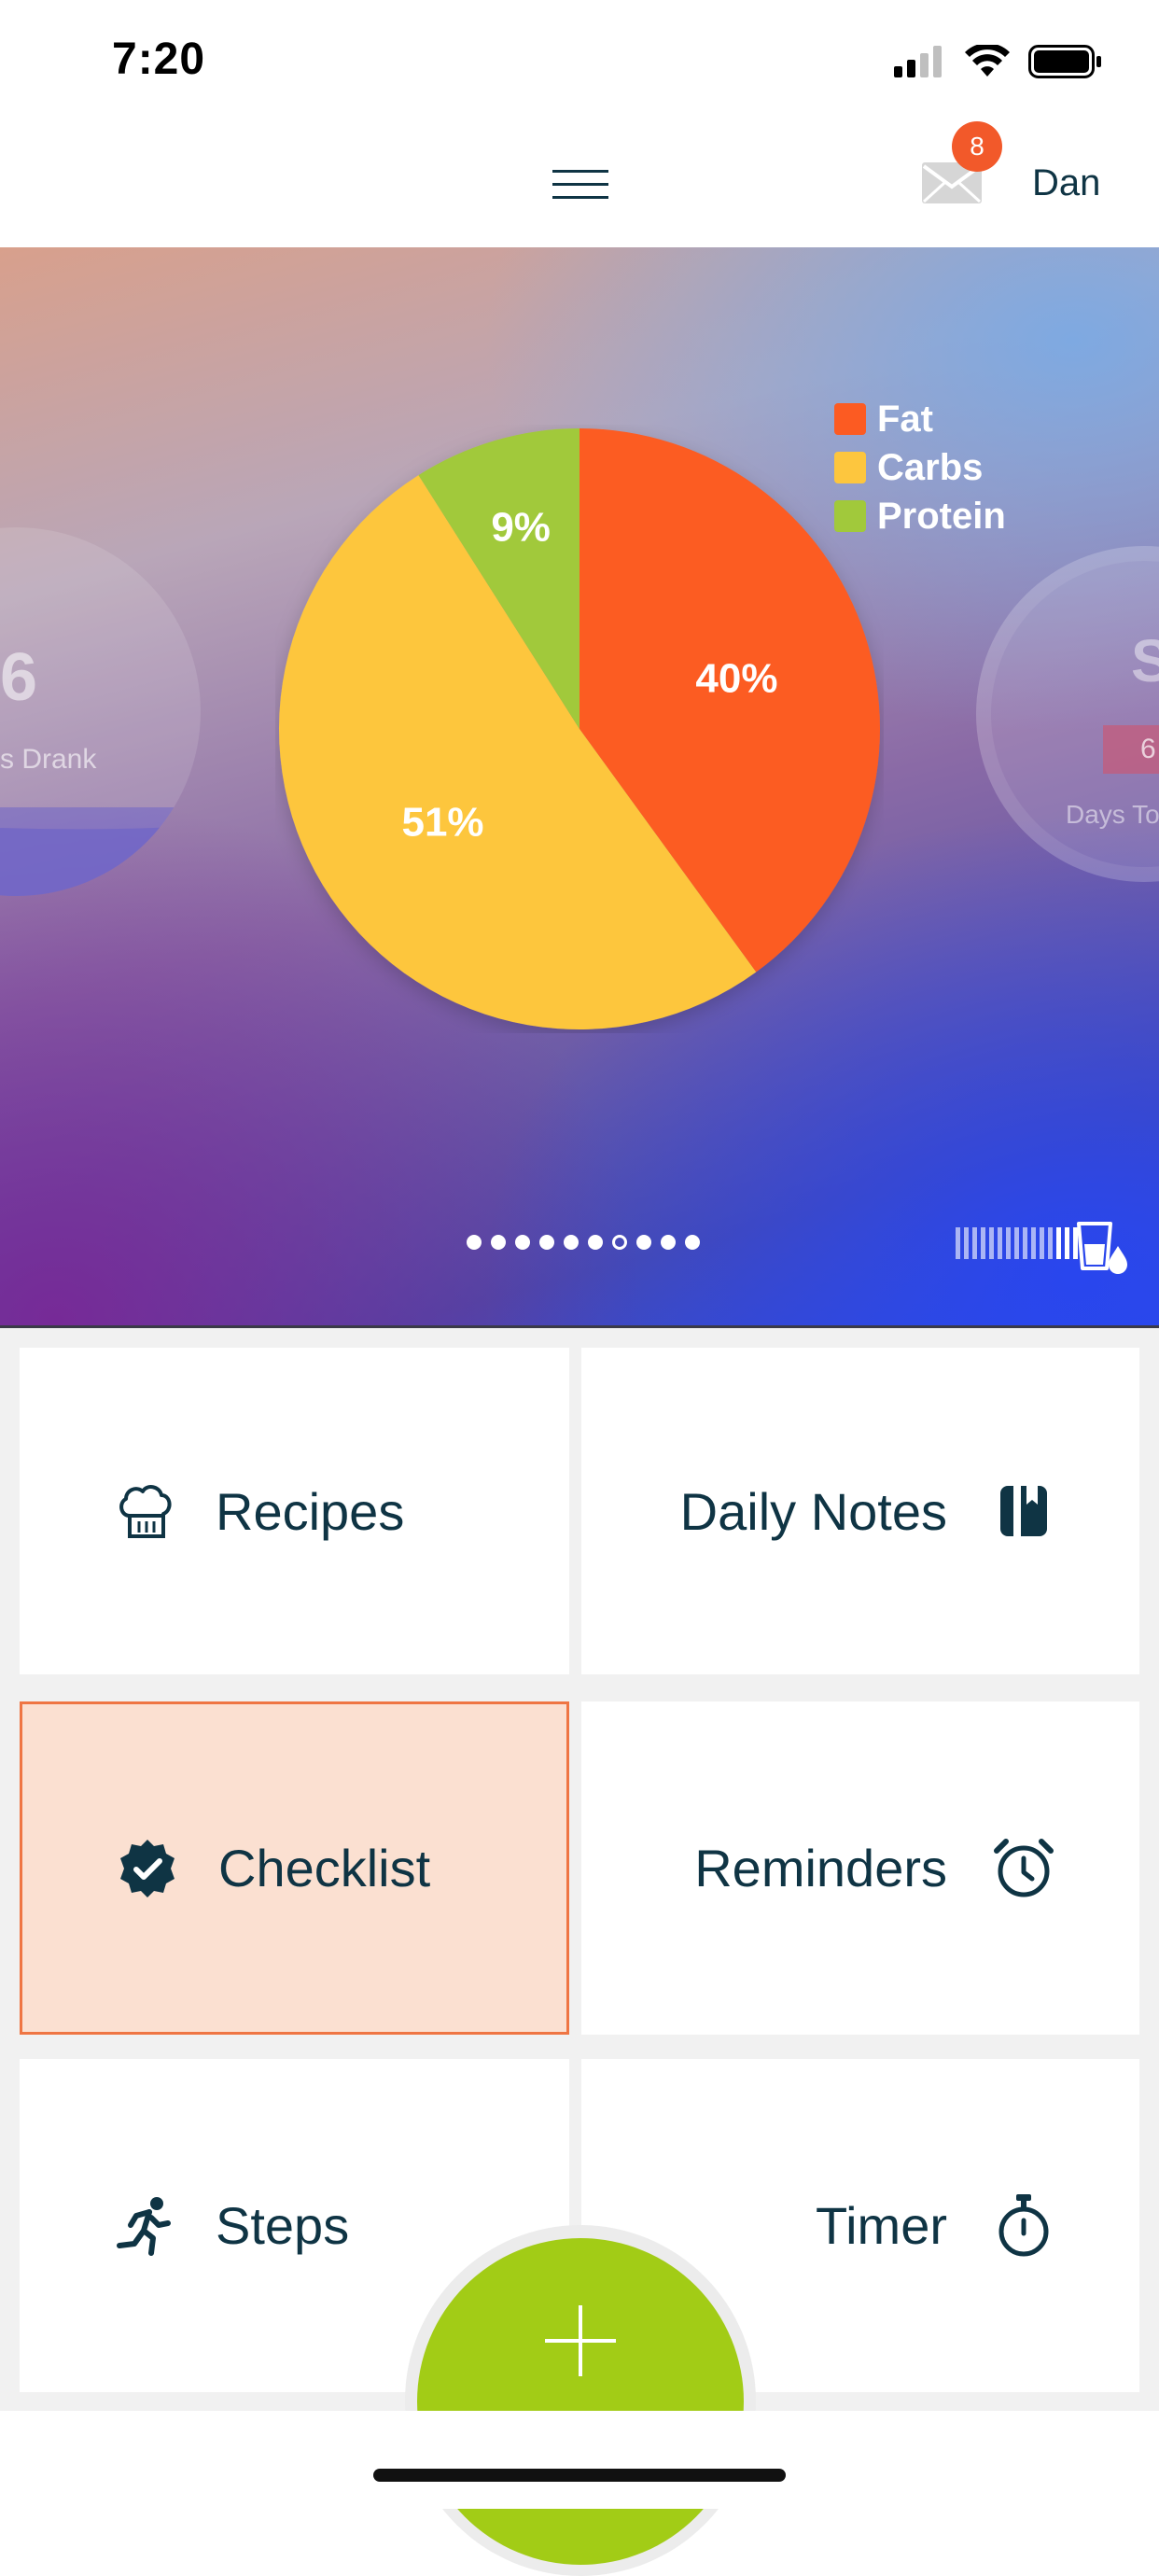 Image resolution: width=1159 pixels, height=2576 pixels. What do you see at coordinates (144, 1511) in the screenshot?
I see `chef-hat-icon` at bounding box center [144, 1511].